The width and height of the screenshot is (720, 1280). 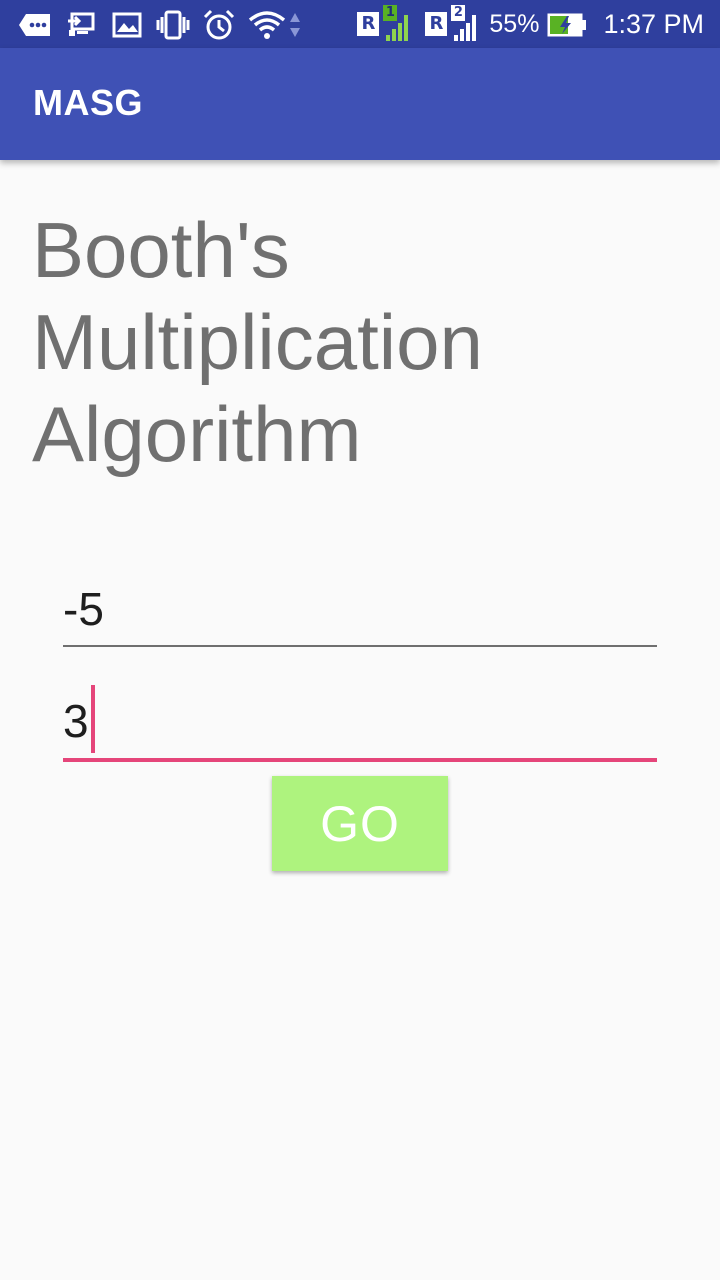 I want to click on app-title: MASG, so click(x=88, y=102).